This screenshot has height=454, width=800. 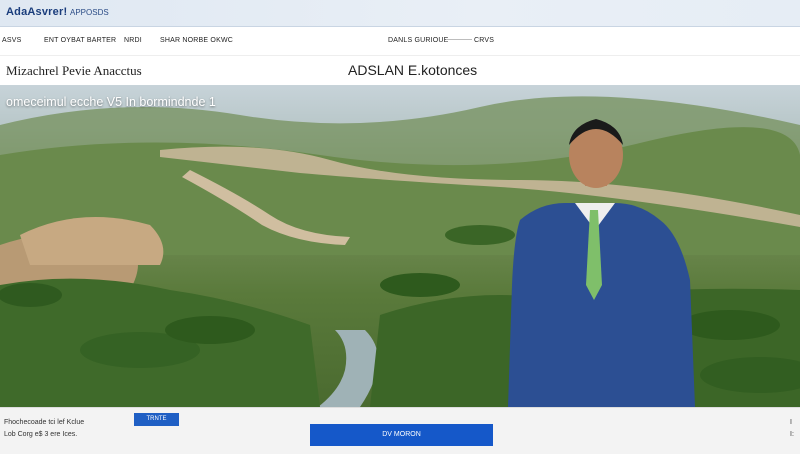 I want to click on nav-item-3: NRDI, so click(x=133, y=40).